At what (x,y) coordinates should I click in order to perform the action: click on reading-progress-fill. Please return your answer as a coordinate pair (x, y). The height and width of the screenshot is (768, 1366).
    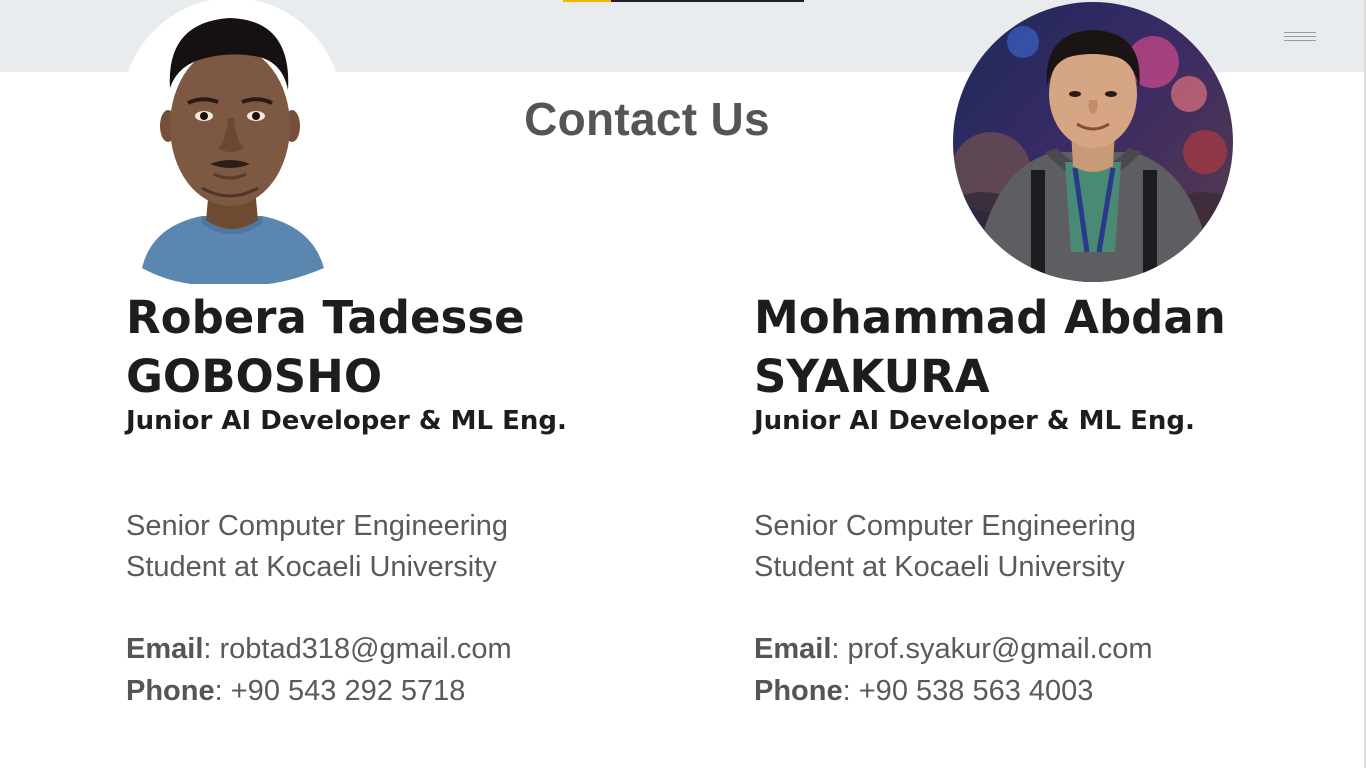
    Looking at the image, I should click on (587, 1).